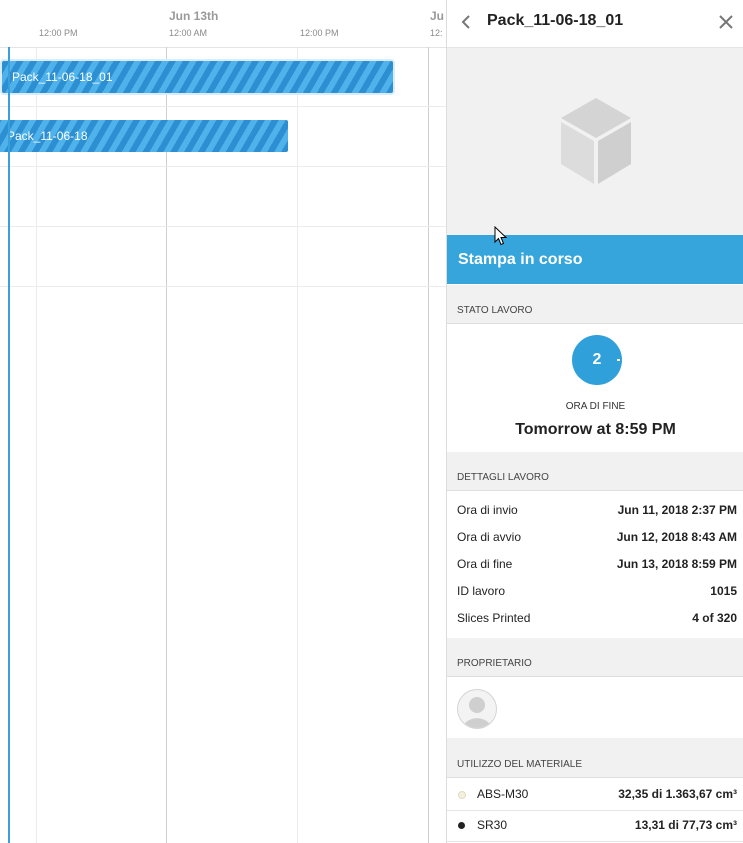  I want to click on end-time-value: Tomorrow at 8:59 PM, so click(595, 429).